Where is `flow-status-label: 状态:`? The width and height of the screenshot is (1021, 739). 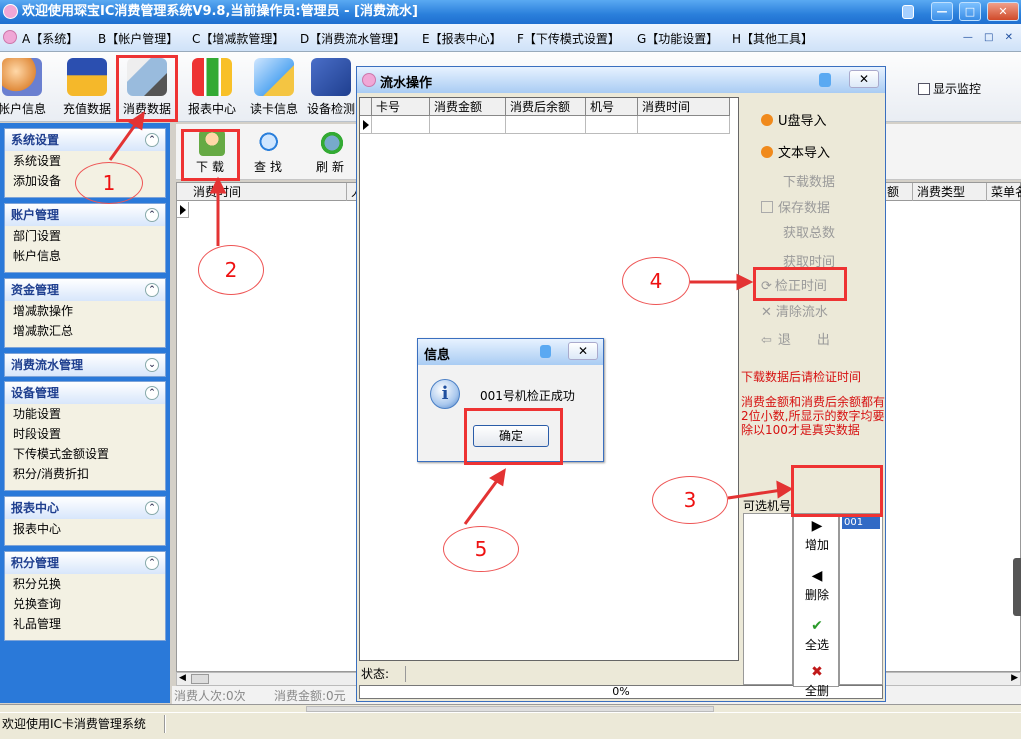 flow-status-label: 状态: is located at coordinates (375, 674).